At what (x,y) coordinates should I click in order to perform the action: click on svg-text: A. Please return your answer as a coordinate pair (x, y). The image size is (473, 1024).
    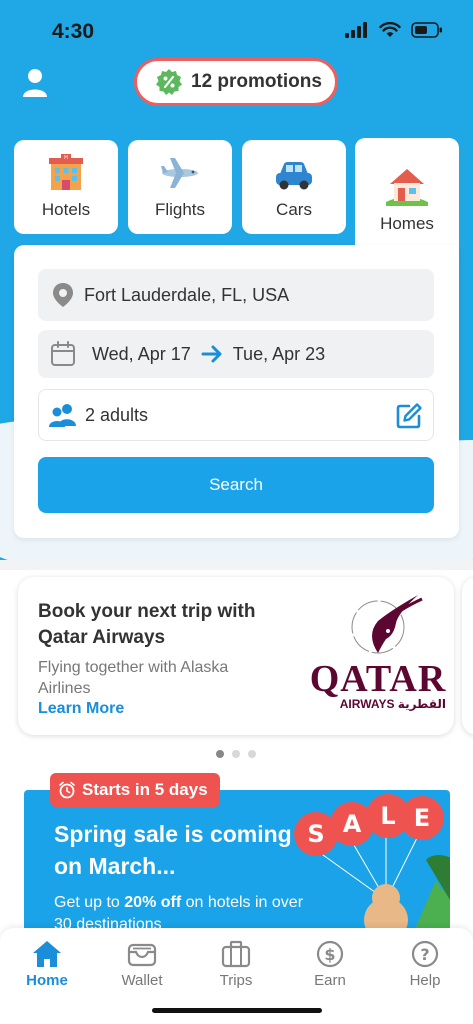
    Looking at the image, I should click on (352, 824).